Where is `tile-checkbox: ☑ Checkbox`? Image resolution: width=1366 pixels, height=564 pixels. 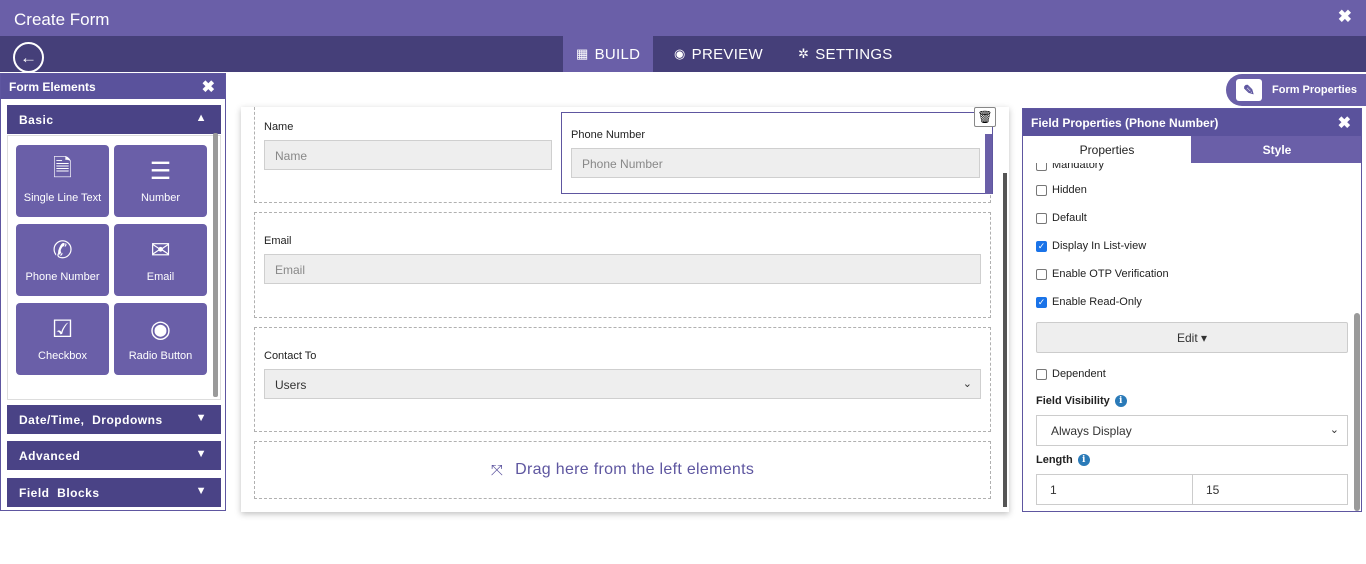 tile-checkbox: ☑ Checkbox is located at coordinates (62, 339).